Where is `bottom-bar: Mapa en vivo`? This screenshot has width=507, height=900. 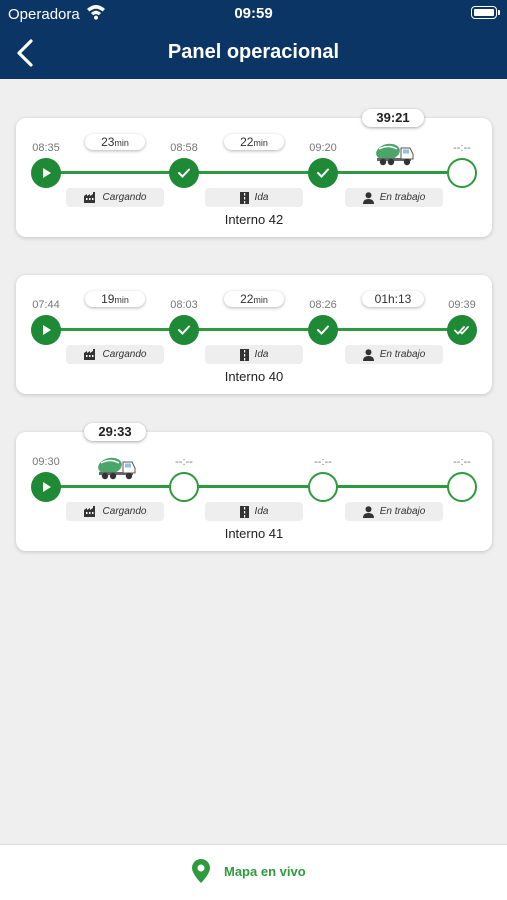 bottom-bar: Mapa en vivo is located at coordinates (253, 872).